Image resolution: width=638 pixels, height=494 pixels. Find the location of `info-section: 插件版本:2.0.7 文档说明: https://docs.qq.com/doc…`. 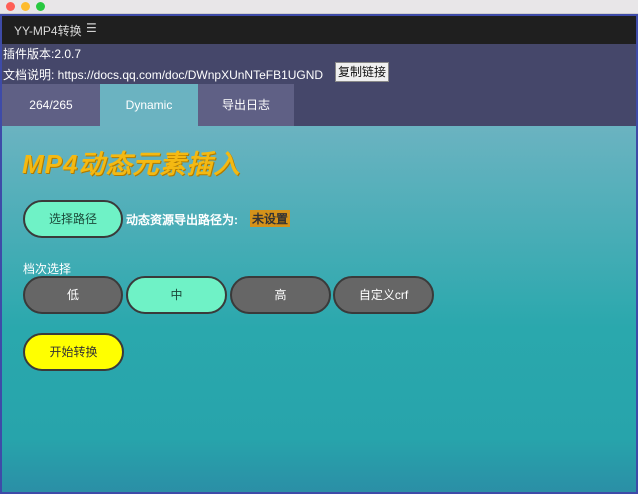

info-section: 插件版本:2.0.7 文档说明: https://docs.qq.com/doc… is located at coordinates (319, 64).